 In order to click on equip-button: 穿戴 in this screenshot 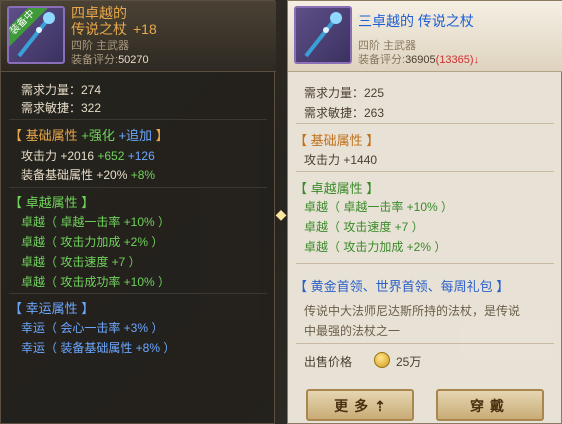, I will do `click(490, 405)`.